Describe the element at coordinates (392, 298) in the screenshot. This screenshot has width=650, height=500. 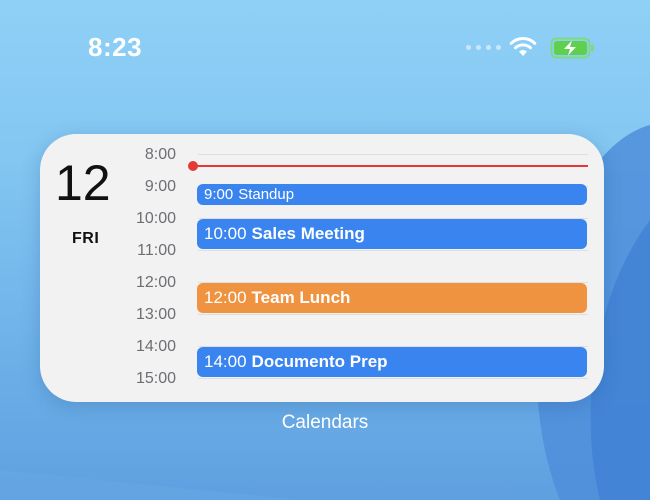
I see `event-team-lunch: 12:00 Team Lunch` at that location.